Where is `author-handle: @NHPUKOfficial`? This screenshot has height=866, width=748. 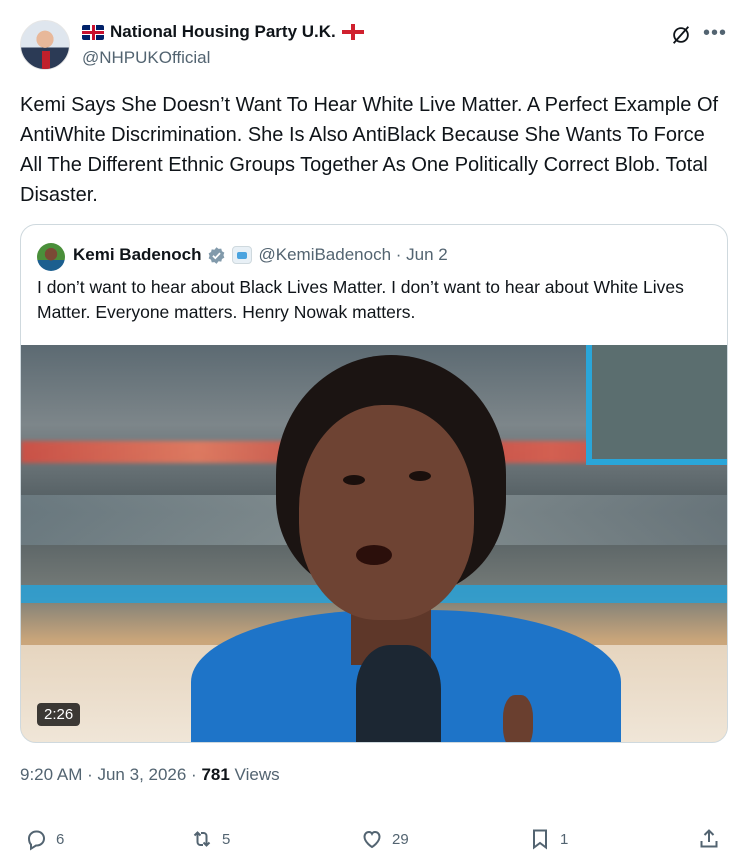
author-handle: @NHPUKOfficial is located at coordinates (146, 58).